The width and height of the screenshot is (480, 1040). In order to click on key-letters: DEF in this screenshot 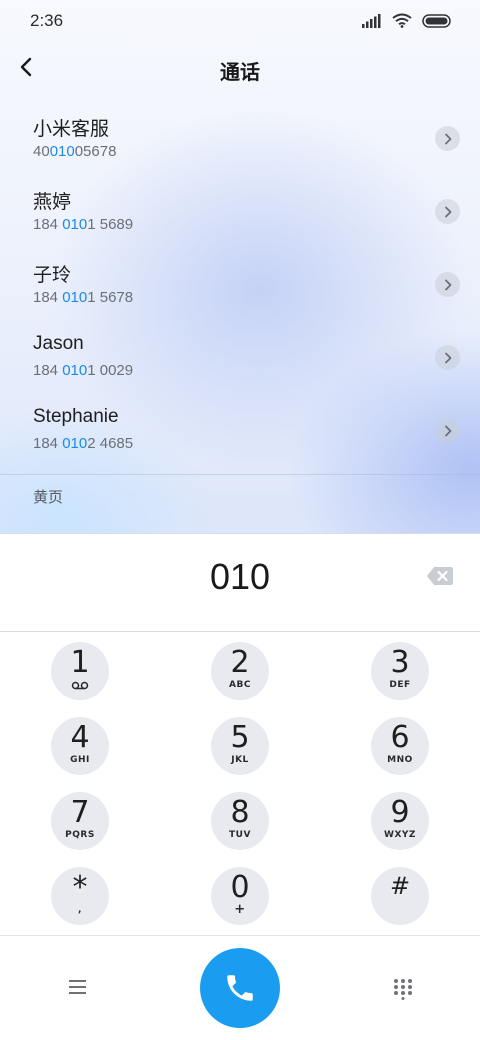, I will do `click(400, 685)`.